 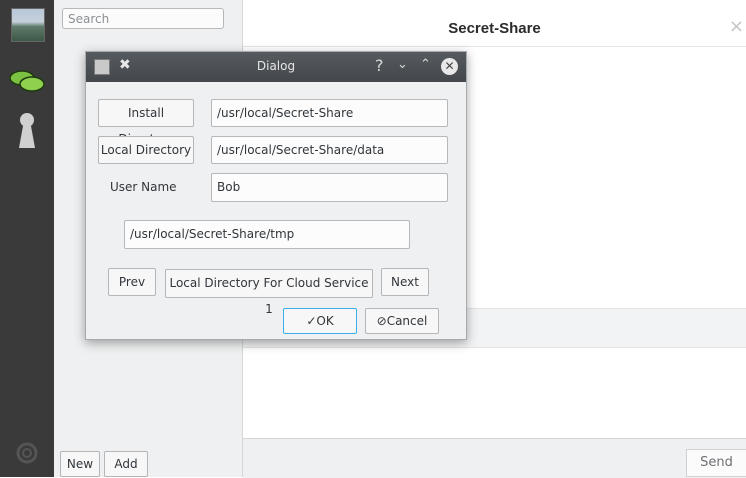 I want to click on maximize-icon: ⌃, so click(x=425, y=64).